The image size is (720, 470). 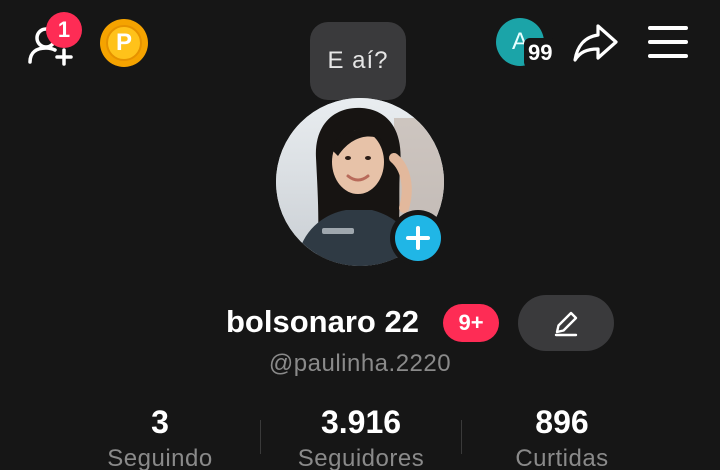 I want to click on plus-icon, so click(x=418, y=238).